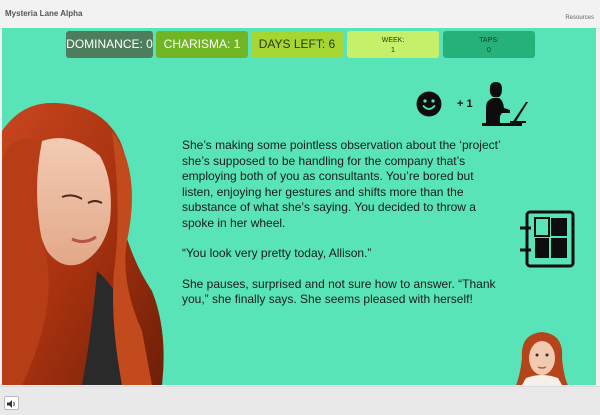 Image resolution: width=600 pixels, height=415 pixels. Describe the element at coordinates (44, 13) in the screenshot. I see `app-title: Mysteria Lane Alpha` at that location.